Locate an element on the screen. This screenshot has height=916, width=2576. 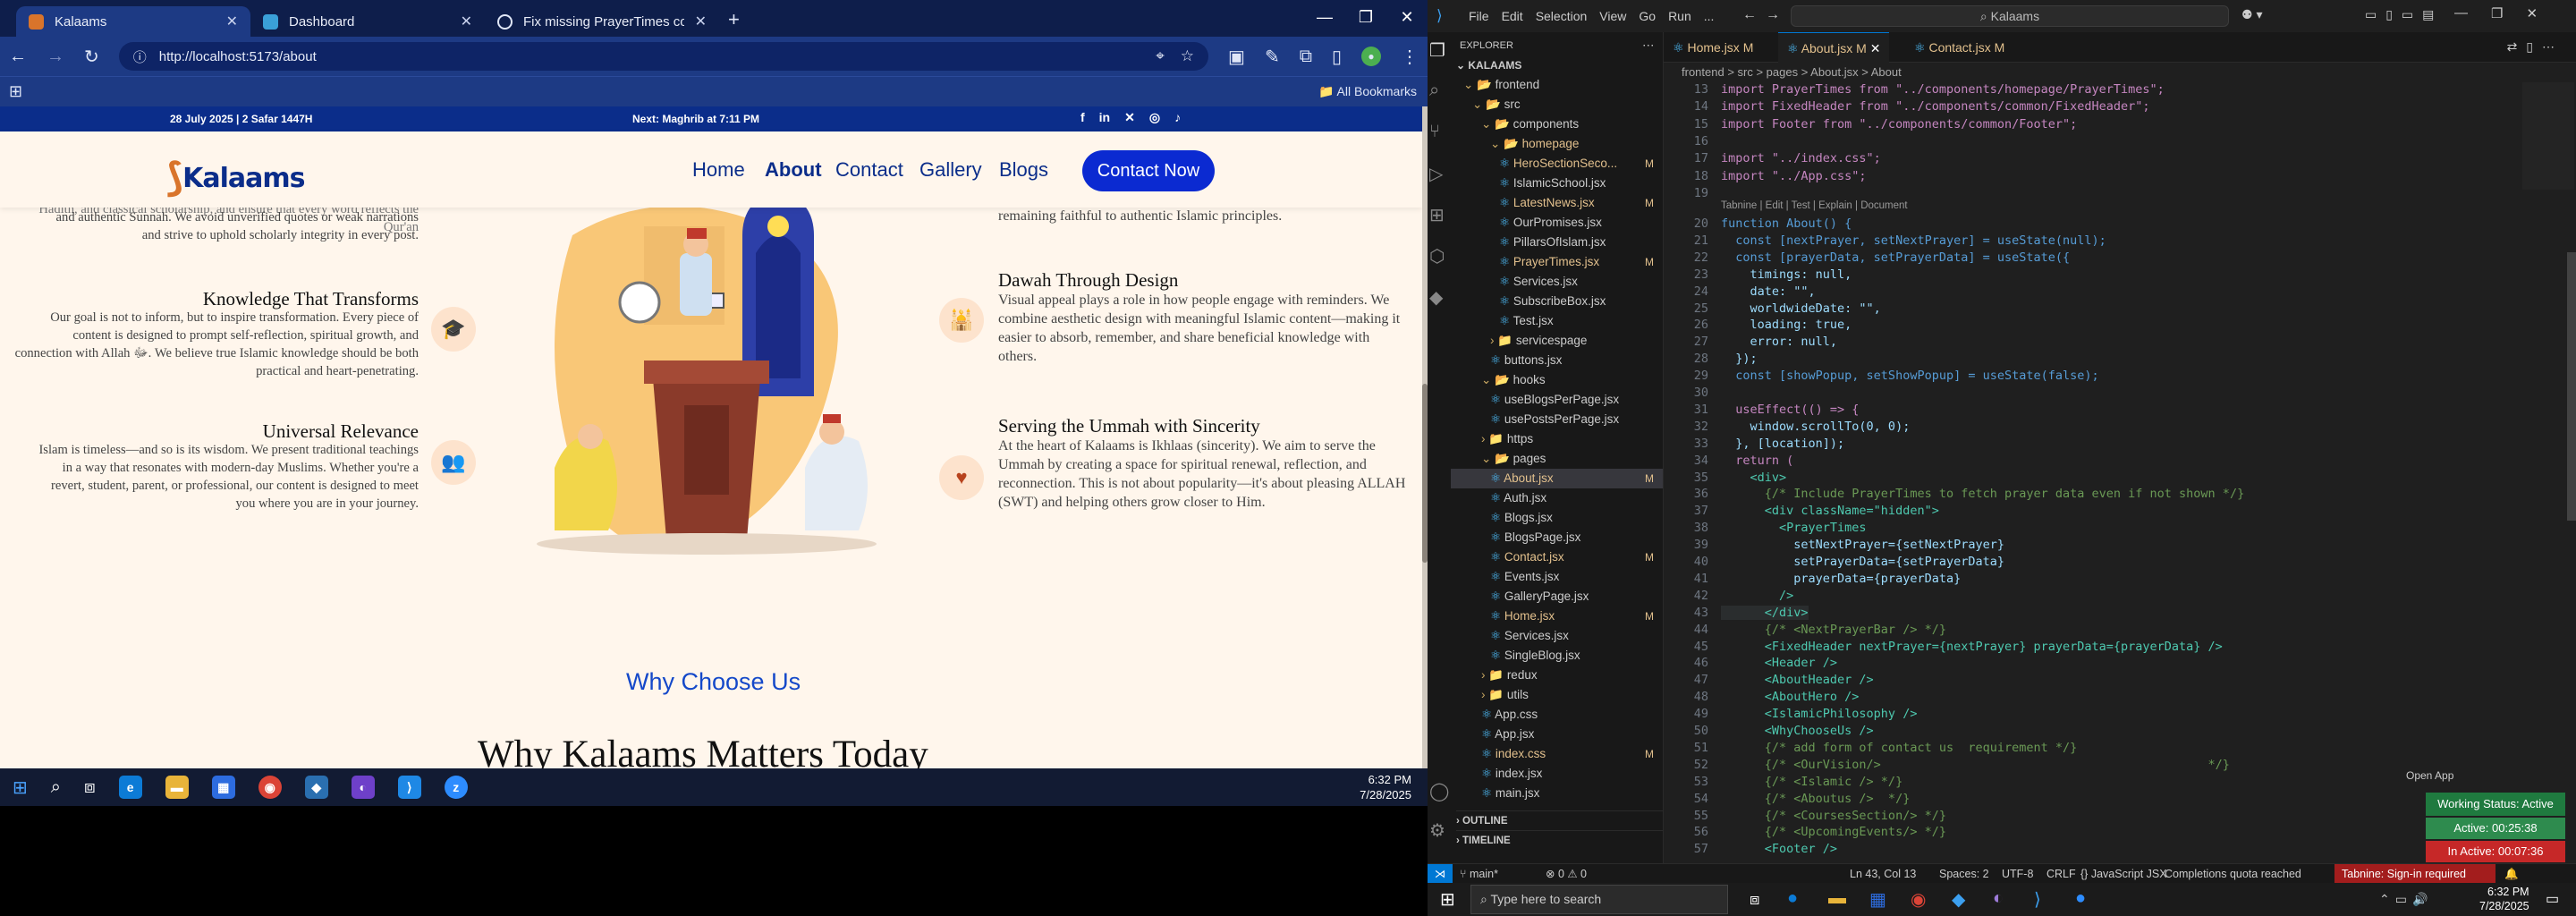
tree-file: ⚛ Contact.jsx M is located at coordinates (1557, 557).